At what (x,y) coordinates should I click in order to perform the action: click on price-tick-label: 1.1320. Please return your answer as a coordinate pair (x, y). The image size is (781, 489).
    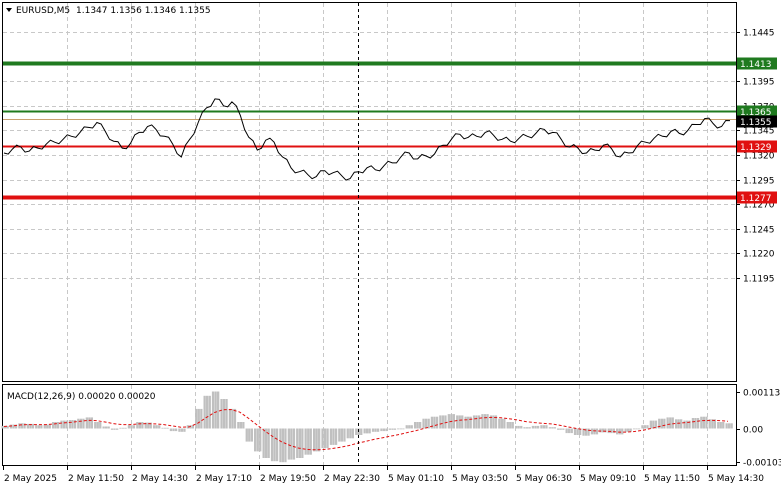
    Looking at the image, I should click on (759, 157).